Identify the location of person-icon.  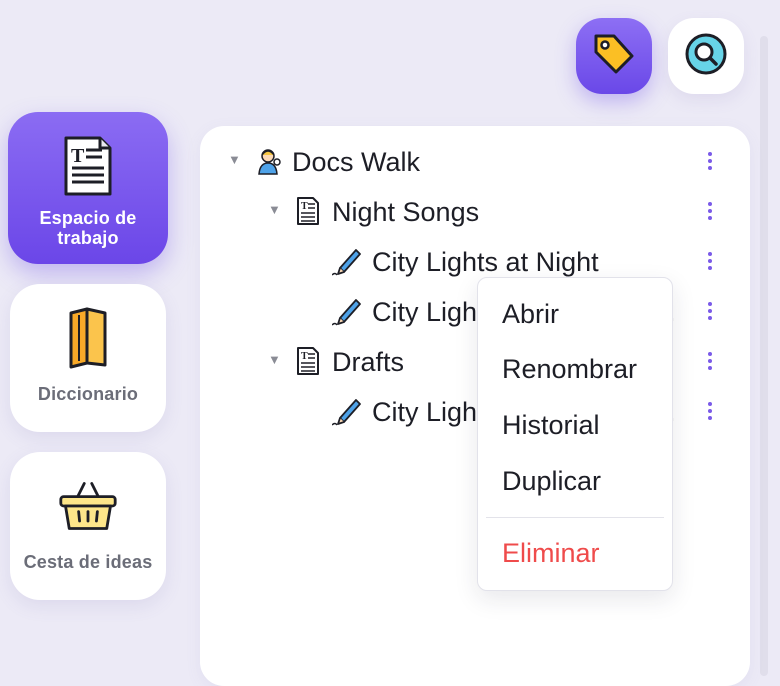
(269, 161).